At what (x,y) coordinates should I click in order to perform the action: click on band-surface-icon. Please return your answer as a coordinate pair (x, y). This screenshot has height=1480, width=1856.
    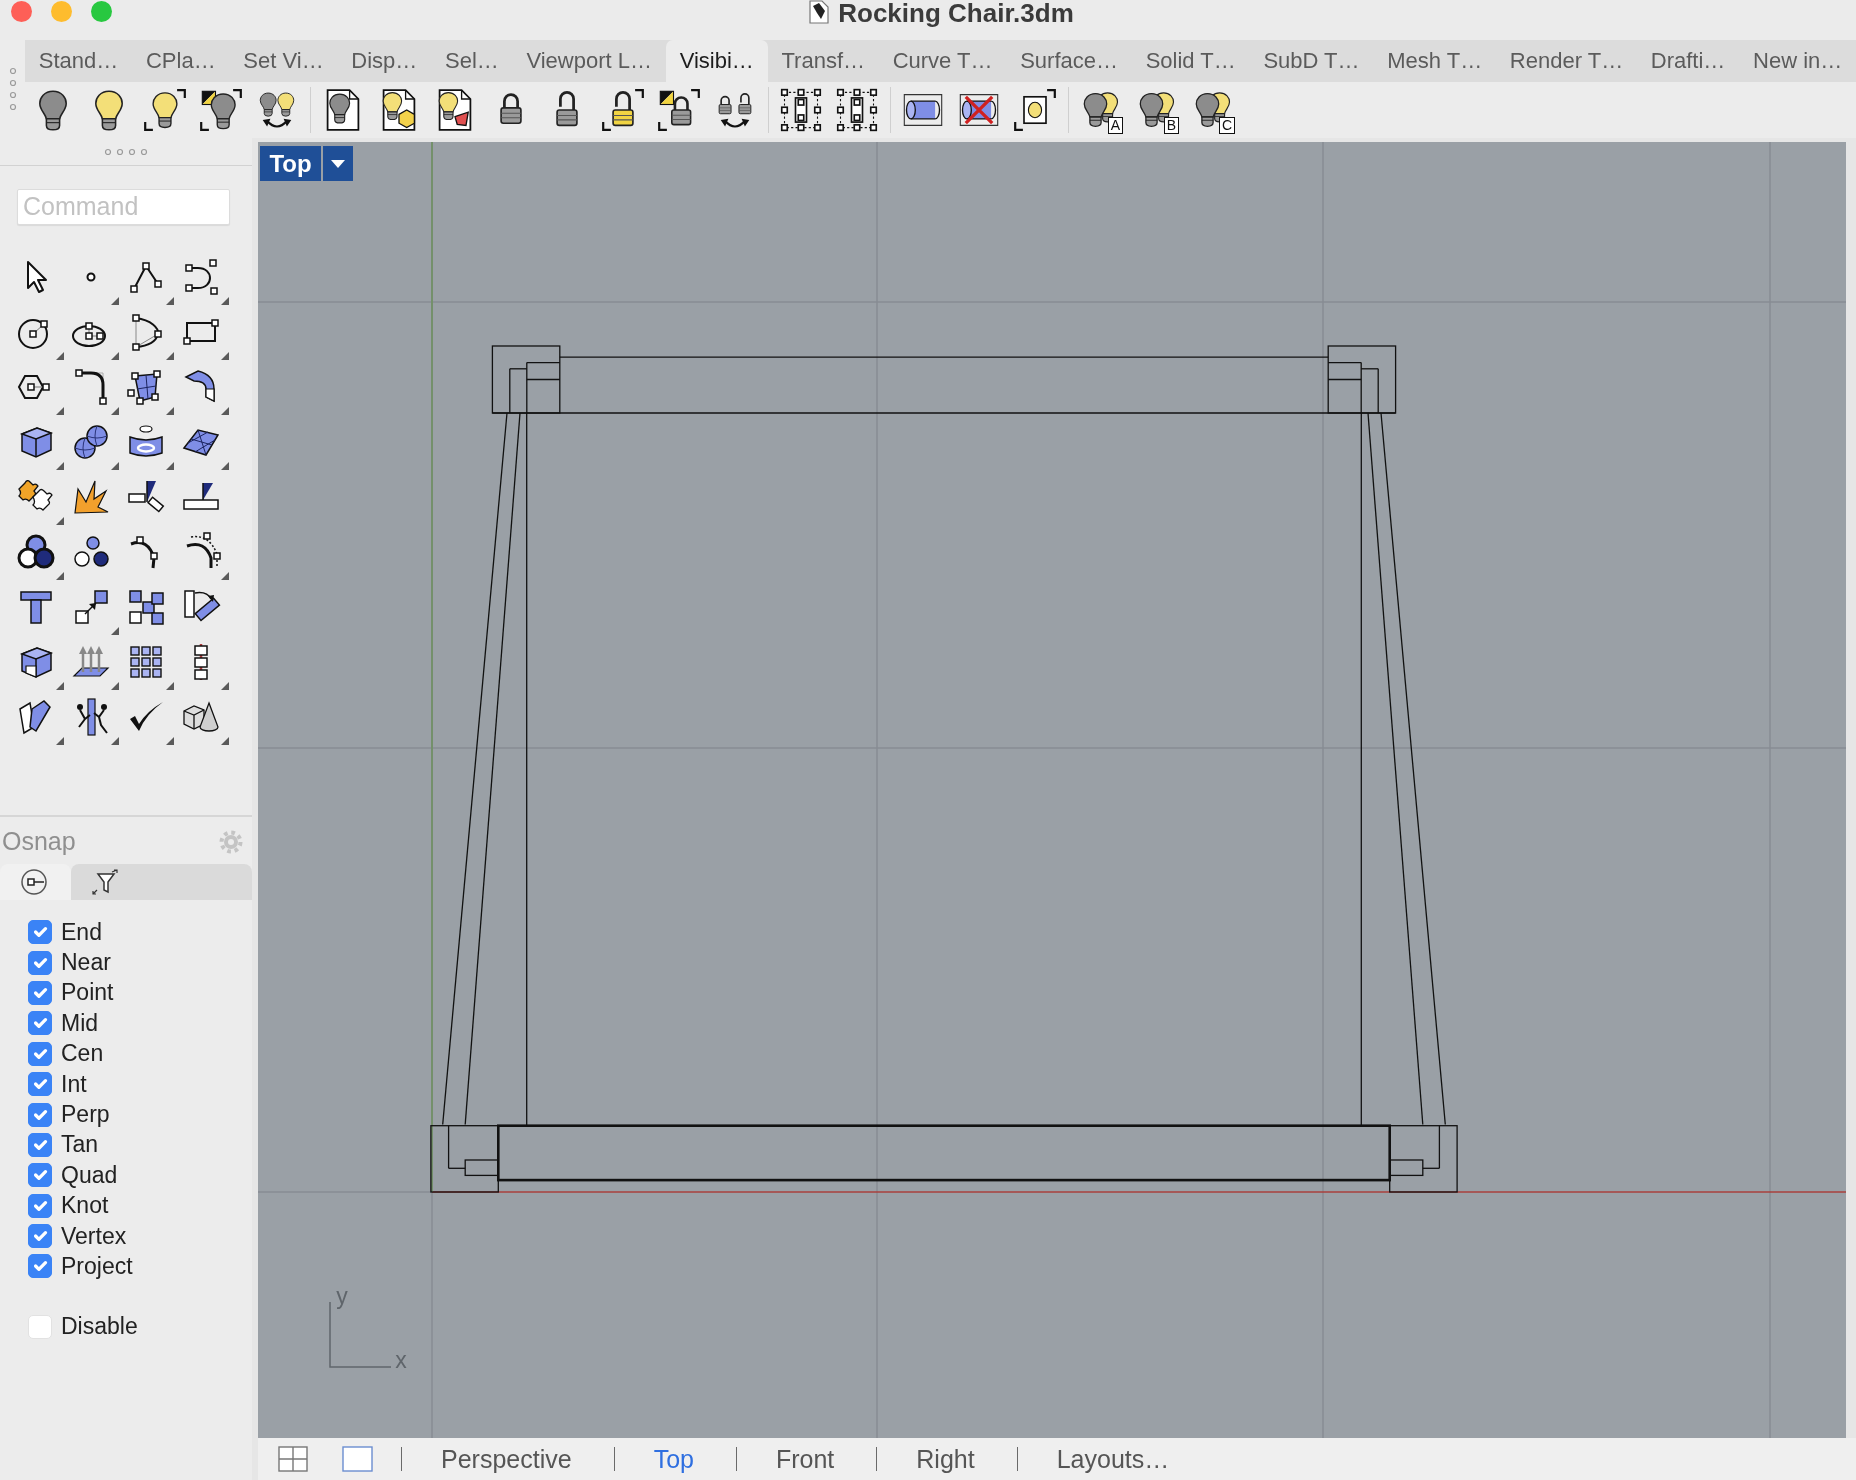
    Looking at the image, I should click on (150, 446).